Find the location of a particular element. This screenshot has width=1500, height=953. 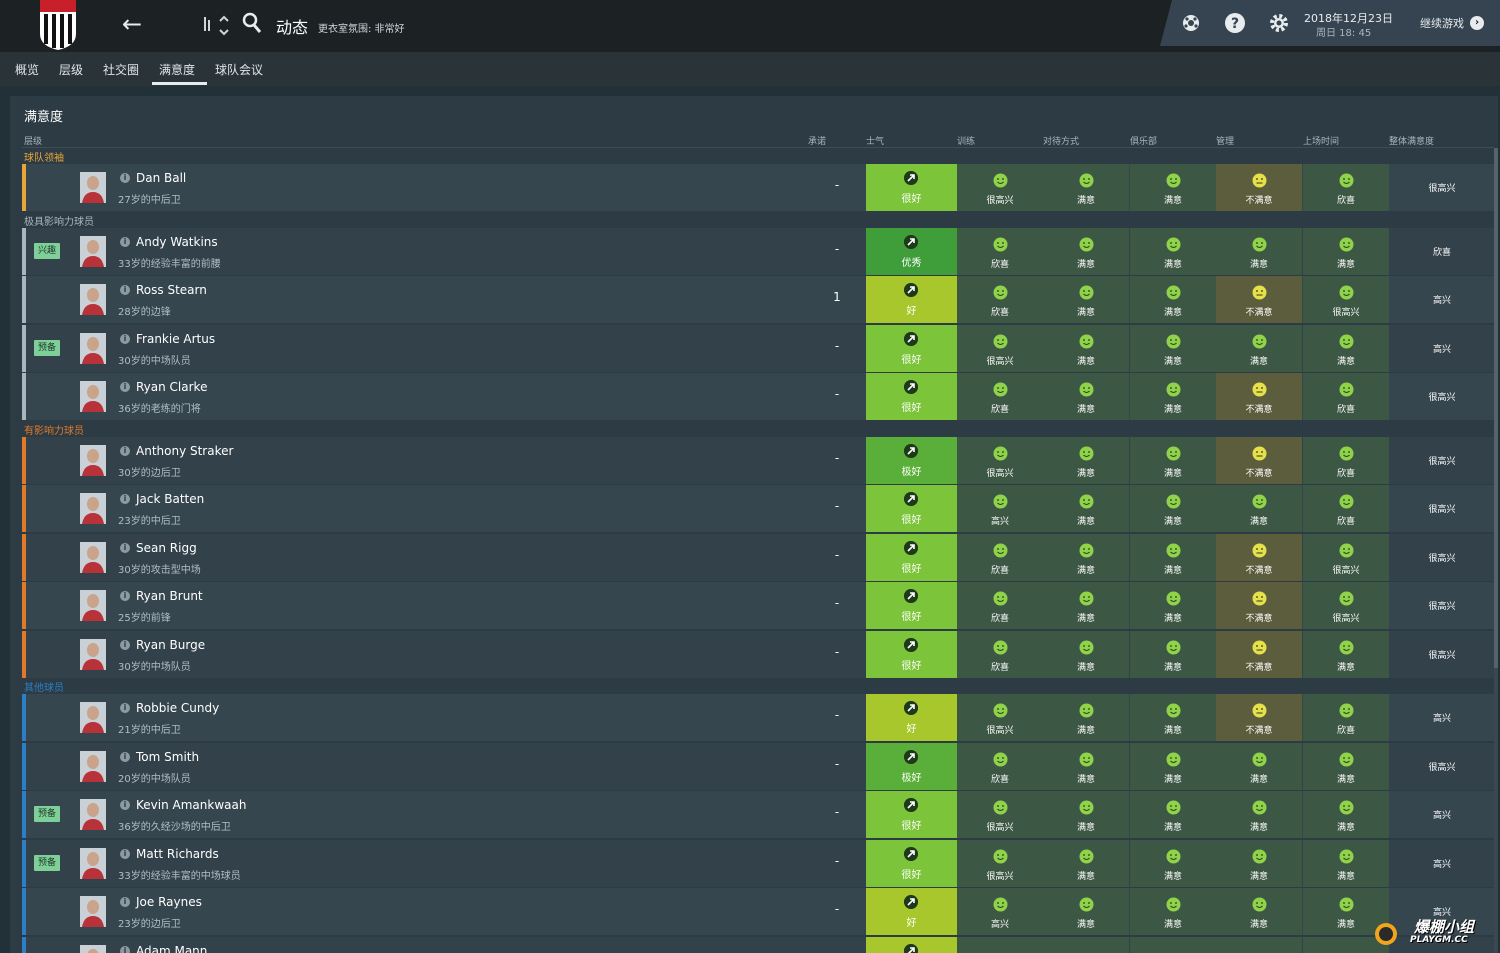

player-name: Adam Mann is located at coordinates (171, 948).